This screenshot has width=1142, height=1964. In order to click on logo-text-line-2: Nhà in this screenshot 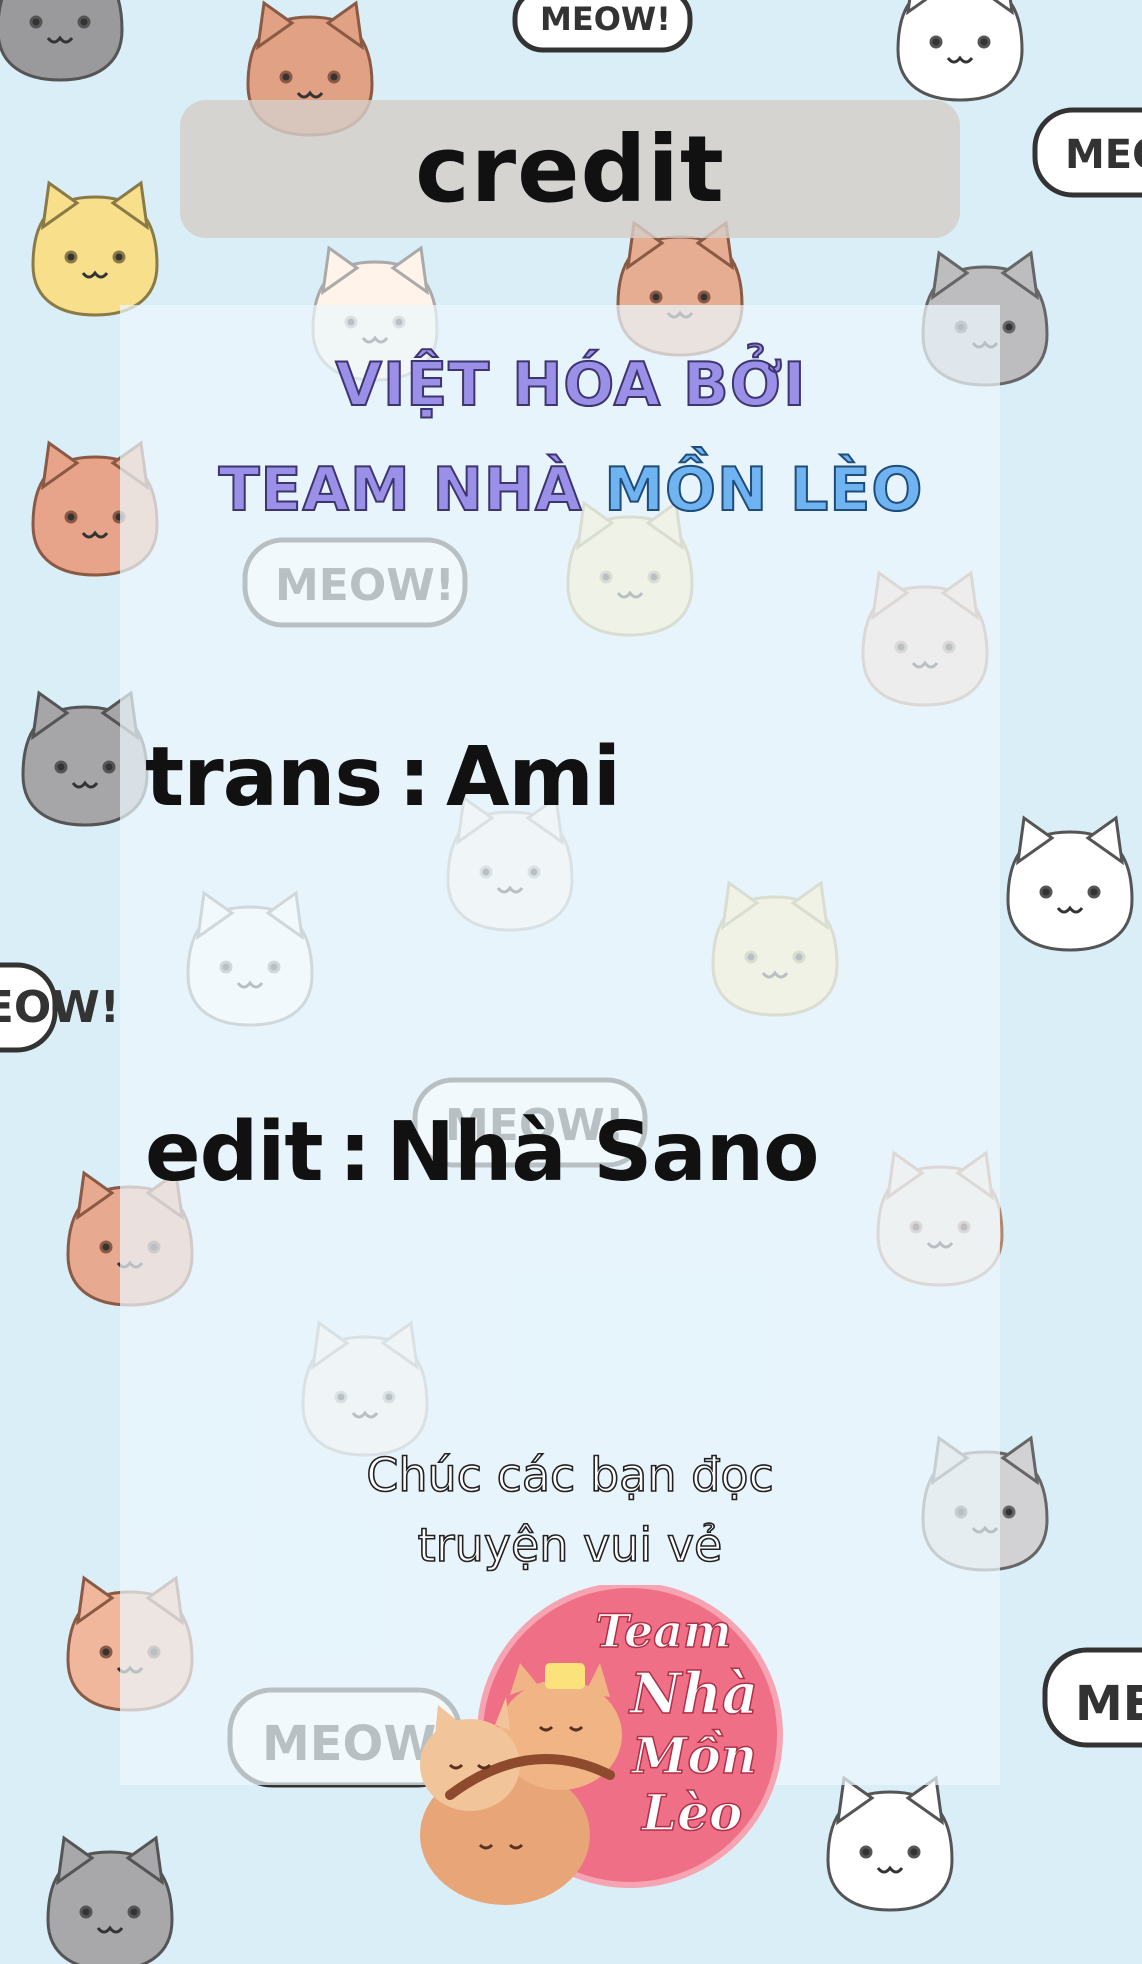, I will do `click(693, 1694)`.